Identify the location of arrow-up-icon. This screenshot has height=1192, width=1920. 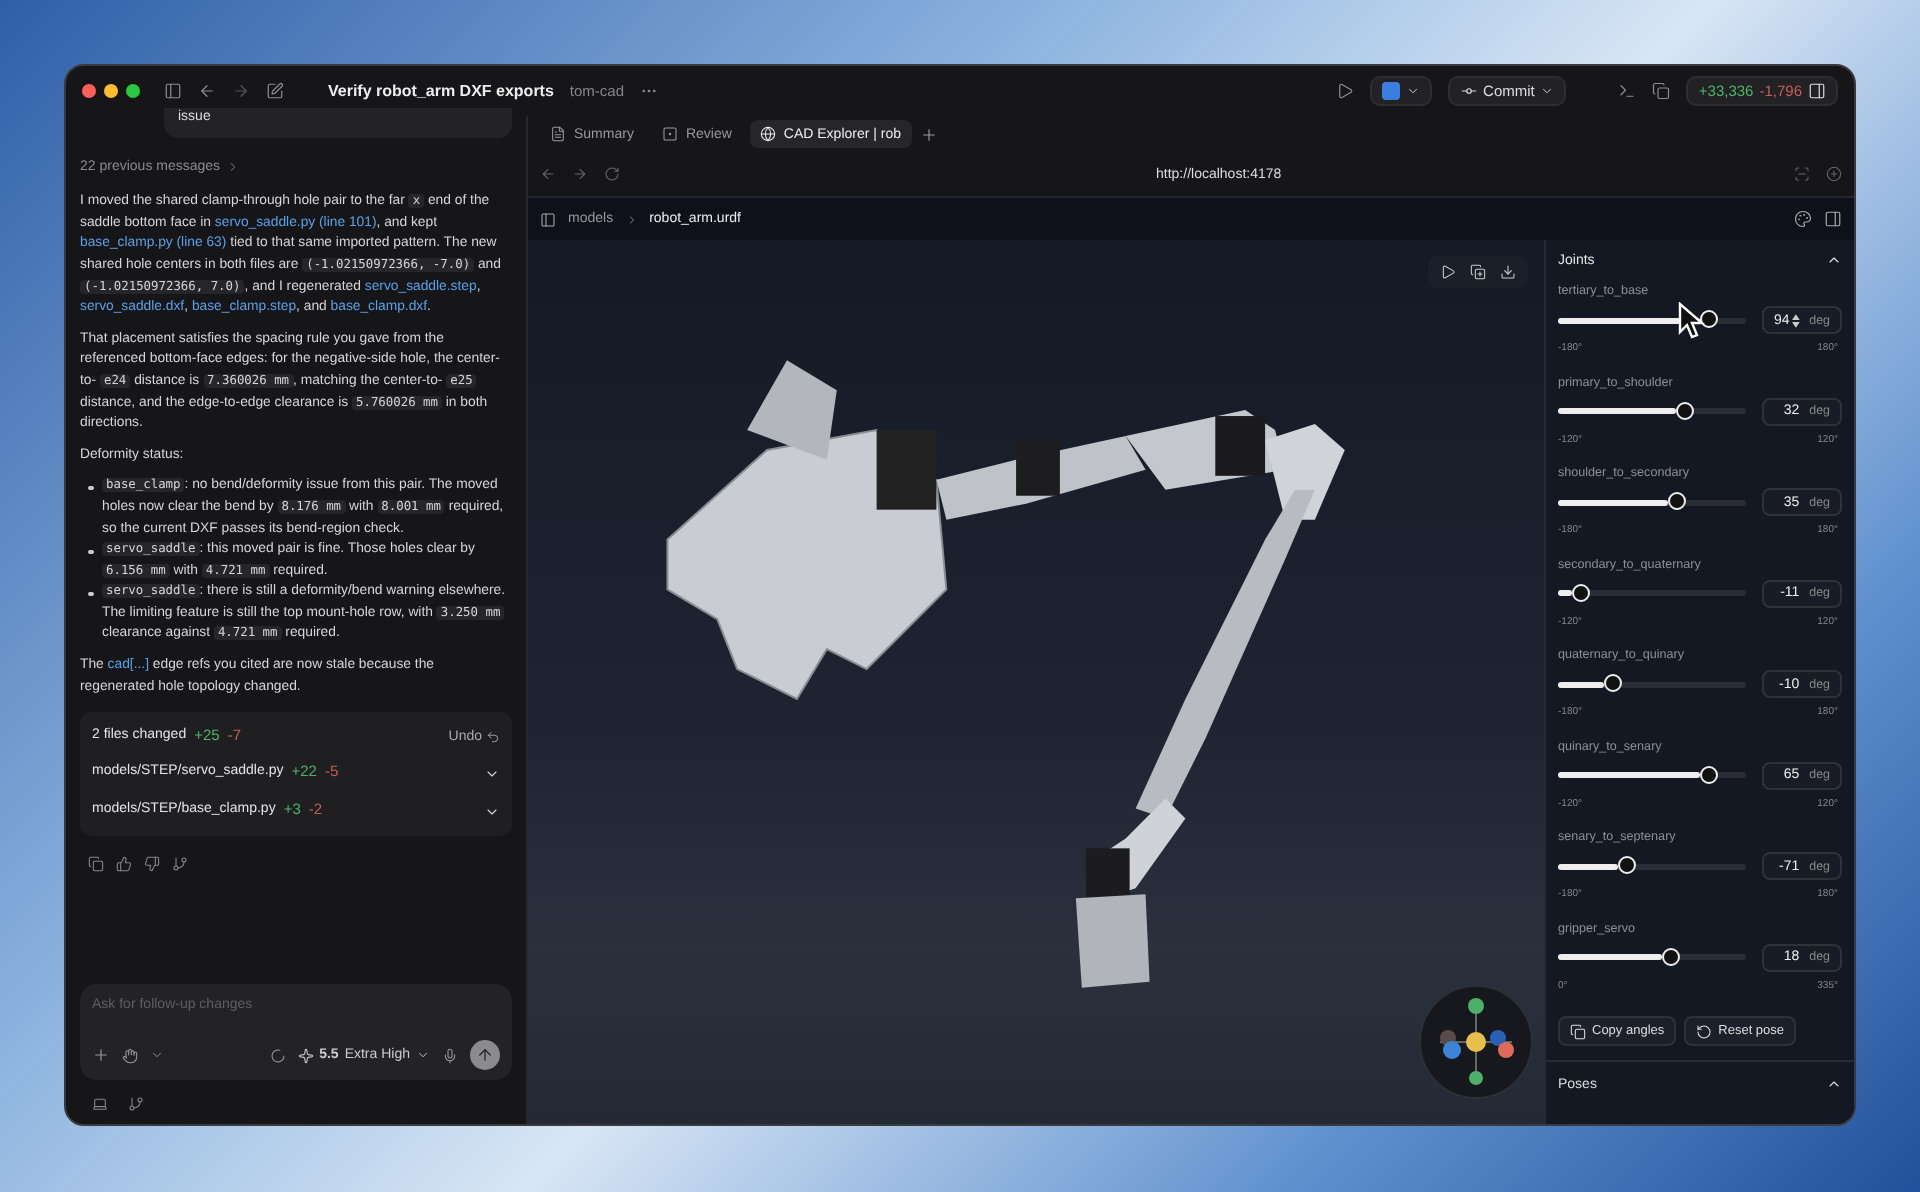
(485, 1055).